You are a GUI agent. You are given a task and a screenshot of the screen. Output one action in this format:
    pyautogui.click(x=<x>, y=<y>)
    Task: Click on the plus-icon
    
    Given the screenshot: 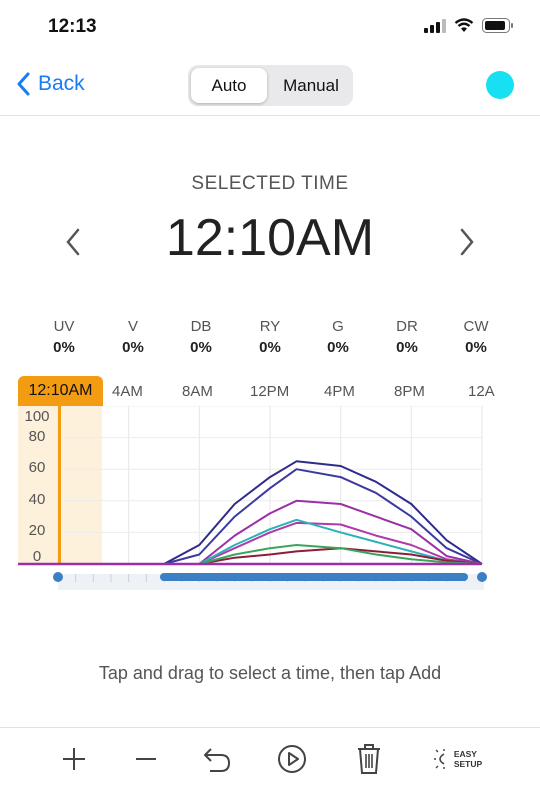 What is the action you would take?
    pyautogui.click(x=74, y=759)
    